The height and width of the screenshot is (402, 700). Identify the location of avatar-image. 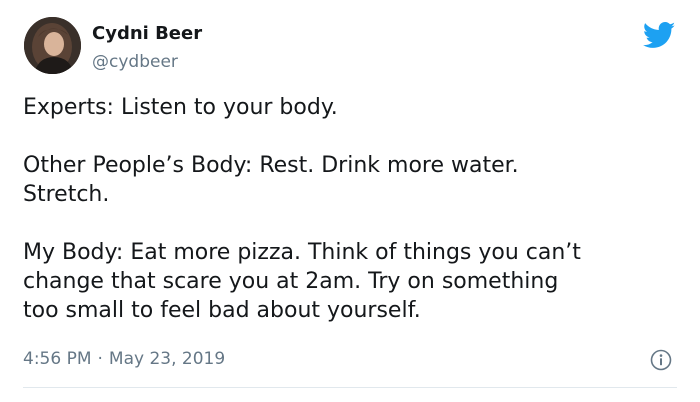
(52, 45).